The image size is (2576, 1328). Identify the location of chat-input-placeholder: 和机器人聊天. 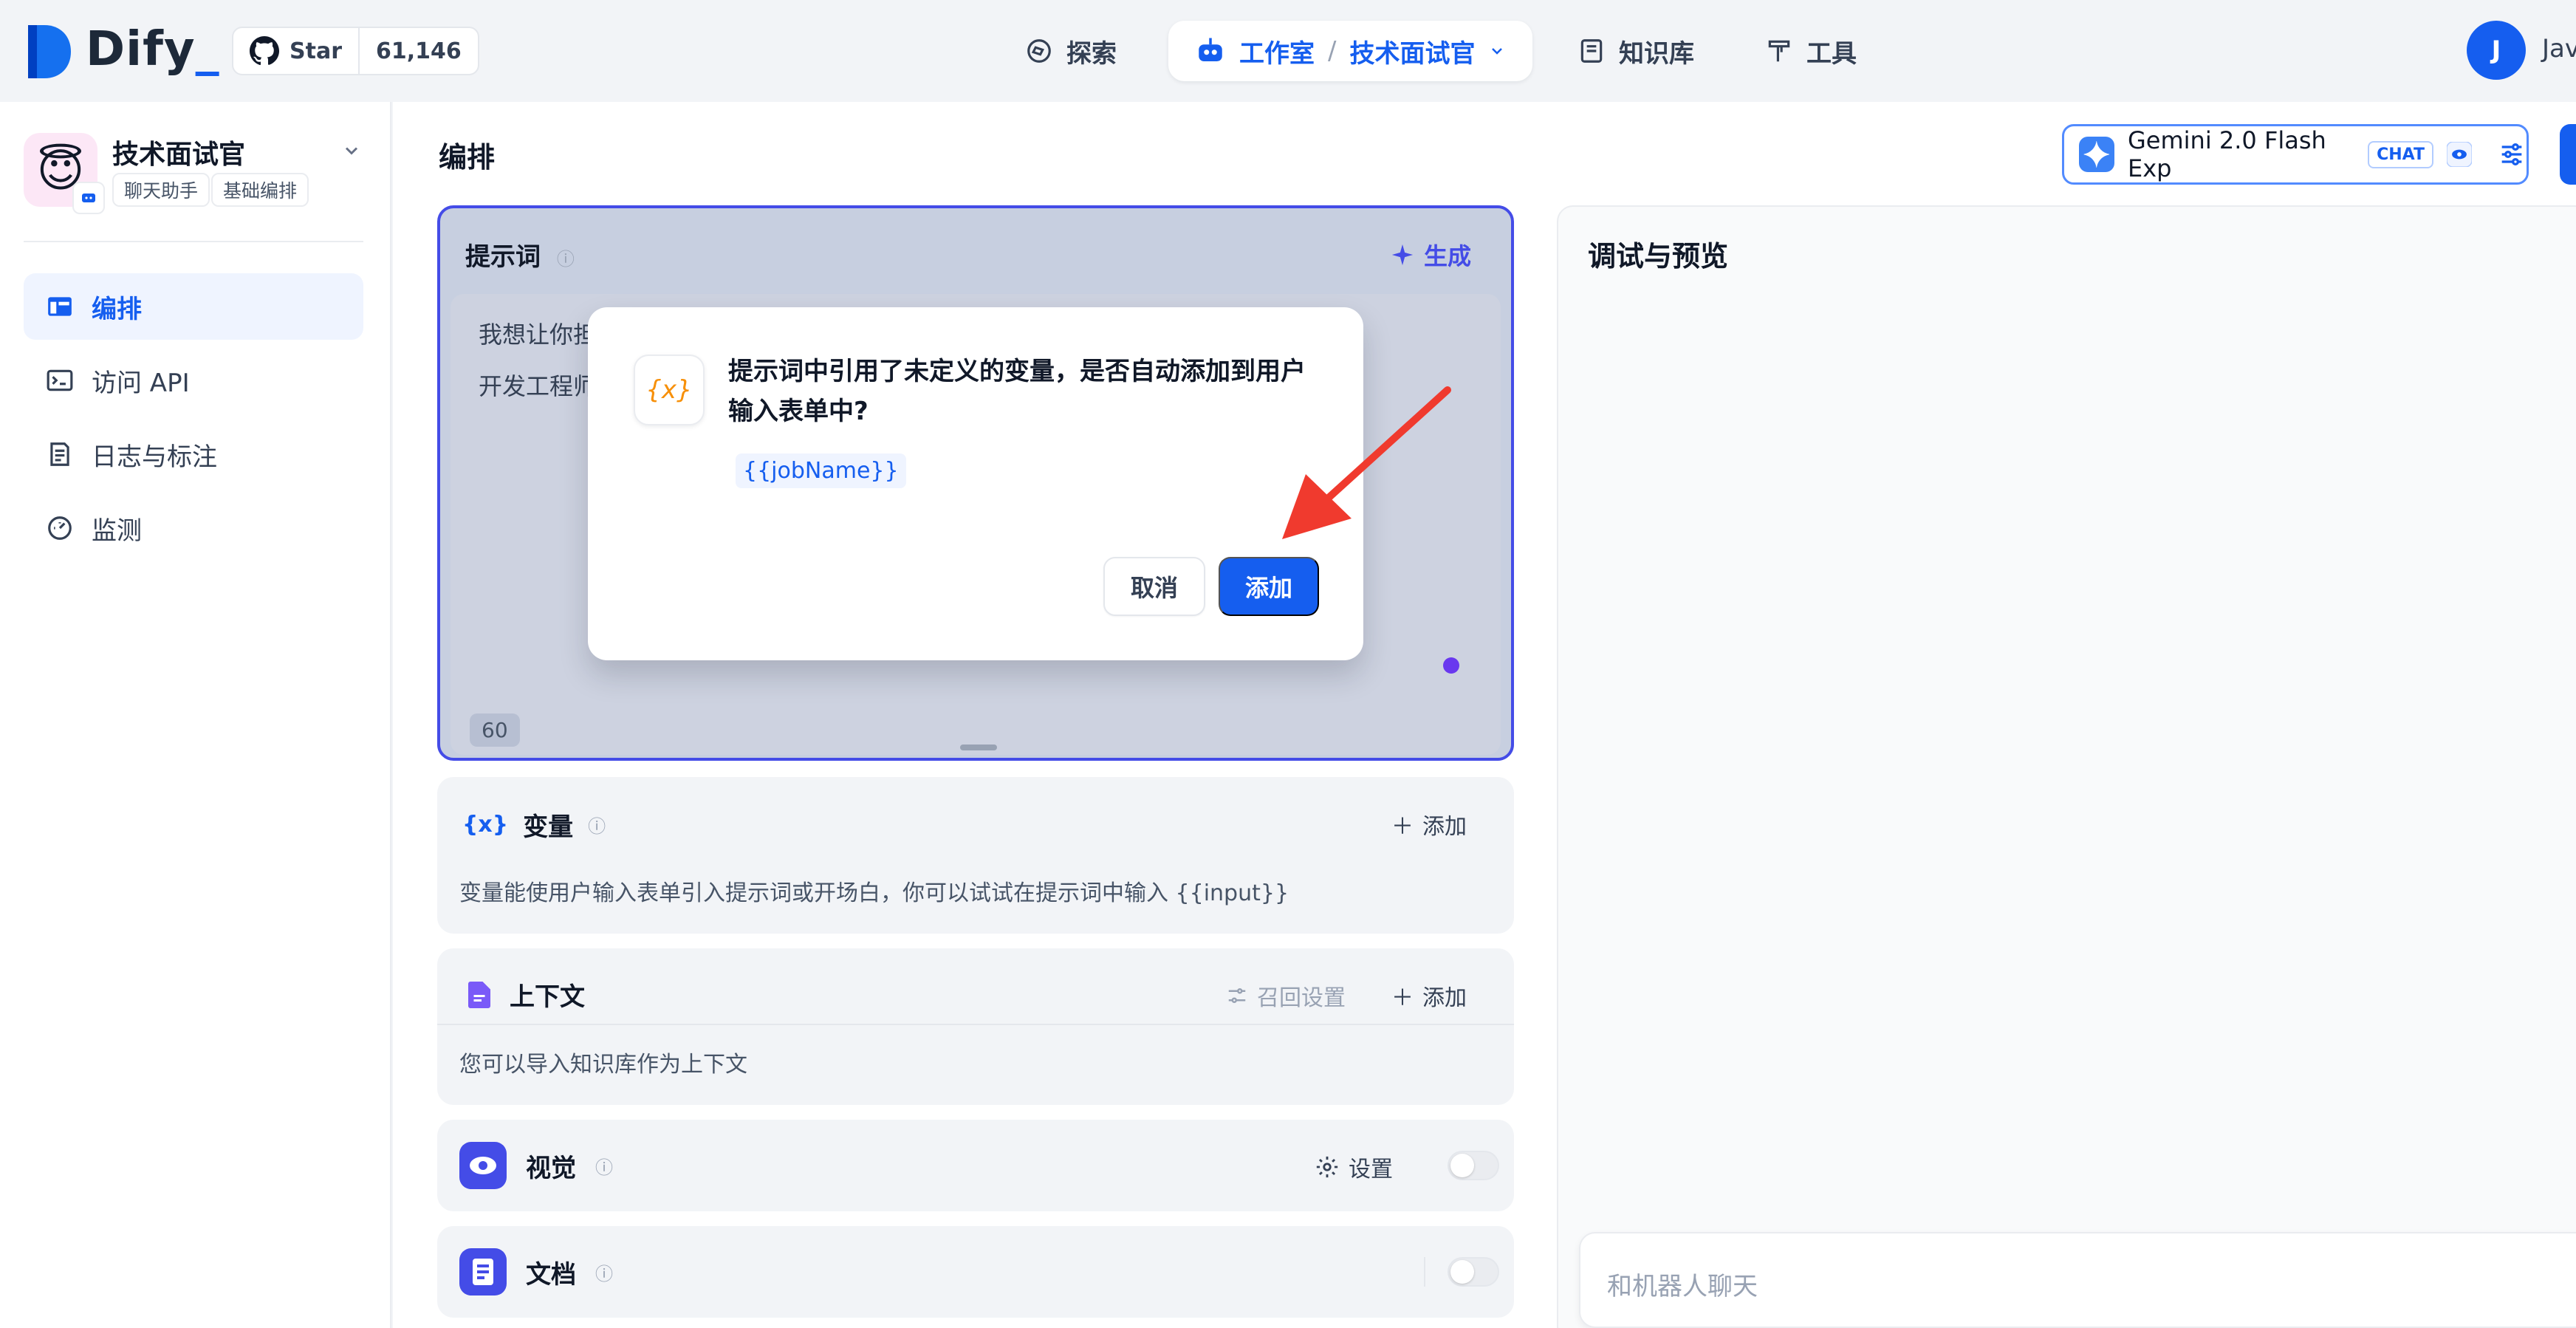
(1682, 1286).